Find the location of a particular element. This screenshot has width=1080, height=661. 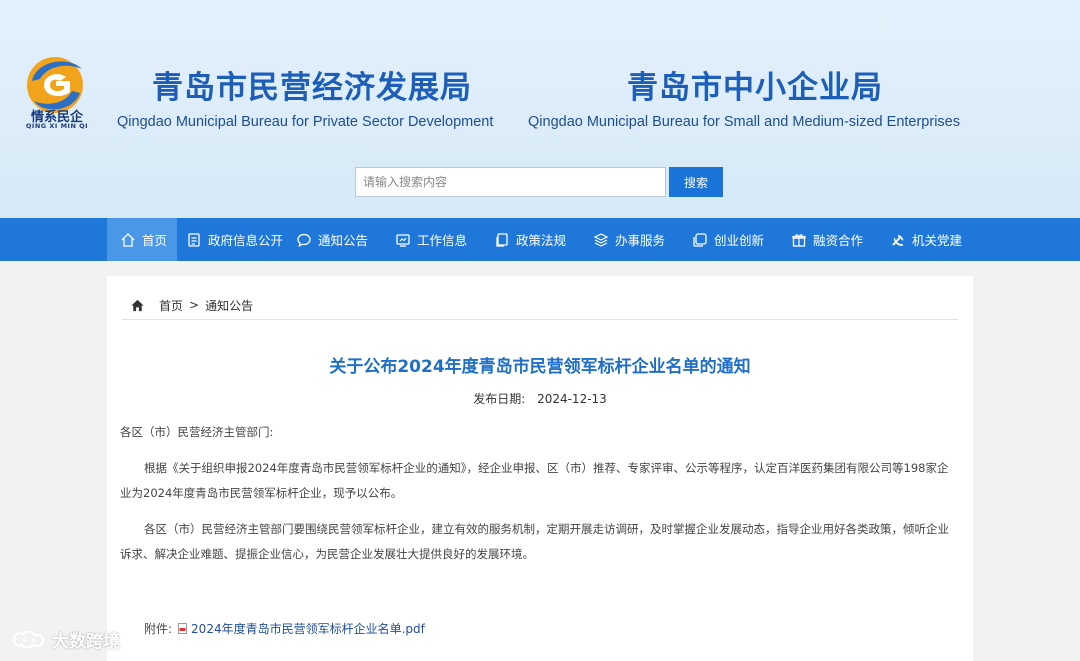

breadcrumb-home-link: 首页 is located at coordinates (171, 305).